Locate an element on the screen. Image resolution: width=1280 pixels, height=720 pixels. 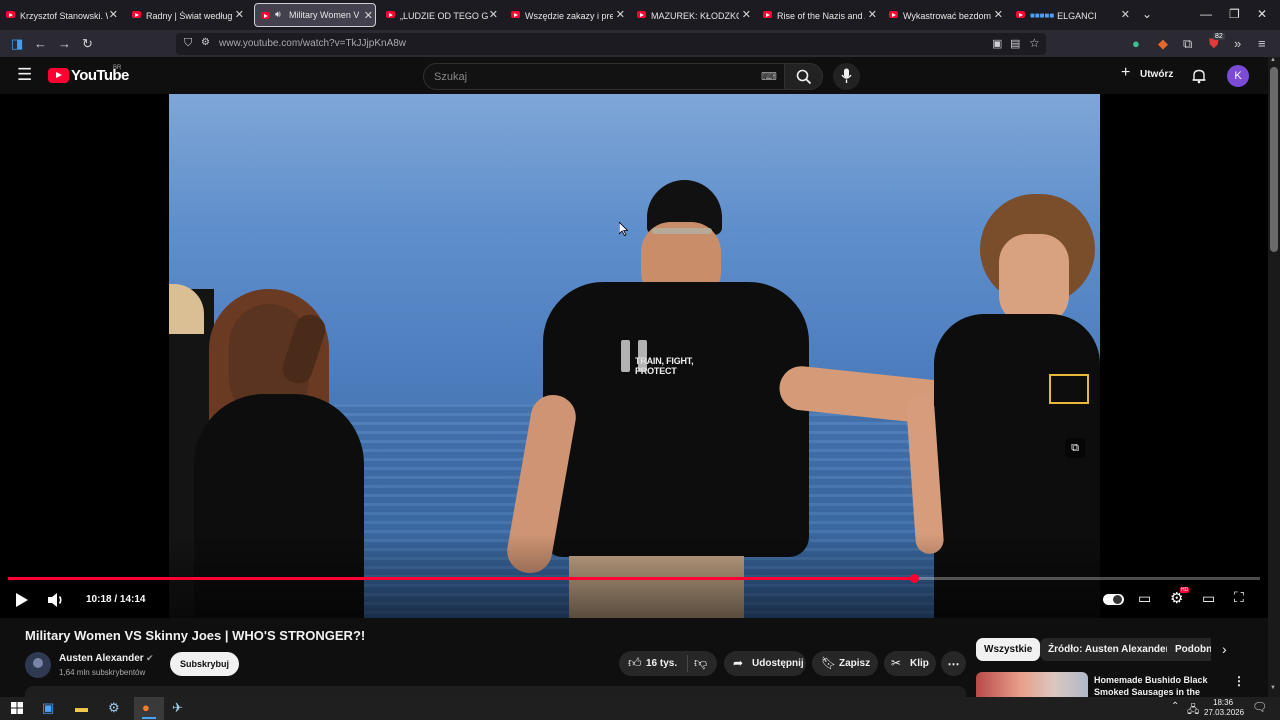
tab-list-chevron-icon: ⌄ is located at coordinates (1147, 14).